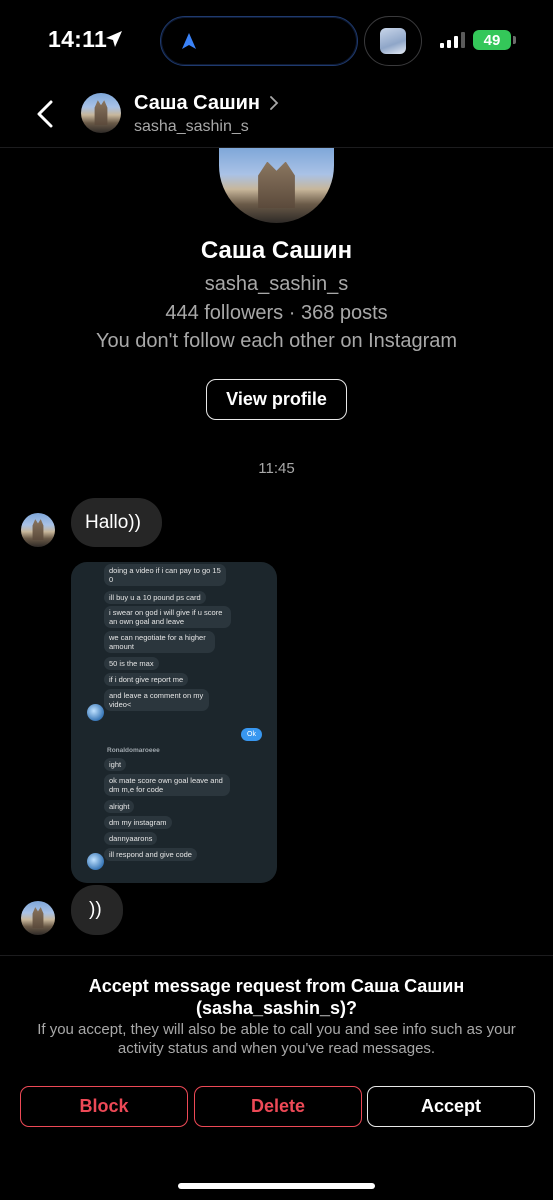 The height and width of the screenshot is (1200, 553). I want to click on profile-avatar, so click(276, 185).